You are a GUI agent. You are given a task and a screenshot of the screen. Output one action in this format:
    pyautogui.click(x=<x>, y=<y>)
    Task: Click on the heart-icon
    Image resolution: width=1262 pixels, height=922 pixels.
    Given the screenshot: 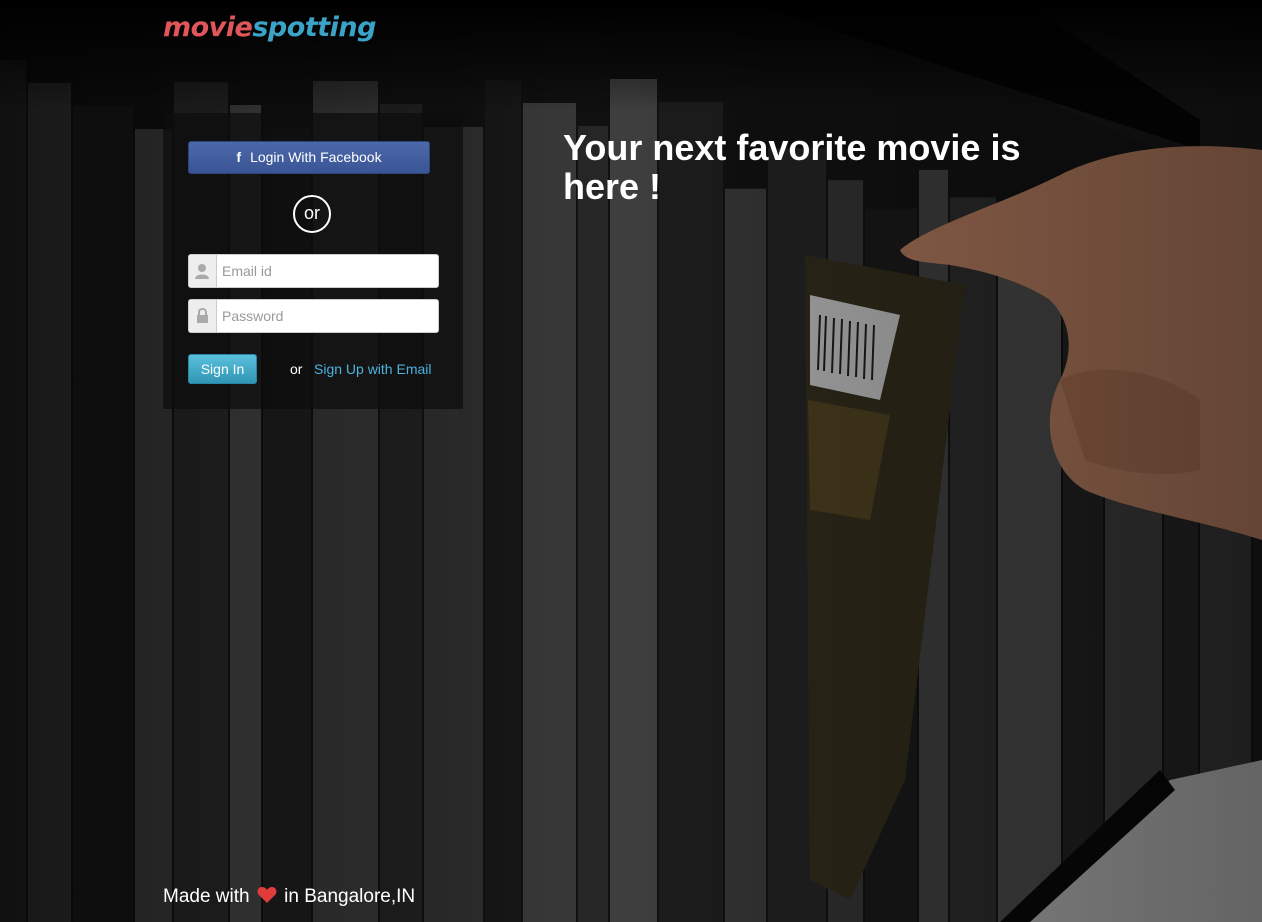 What is the action you would take?
    pyautogui.click(x=267, y=898)
    